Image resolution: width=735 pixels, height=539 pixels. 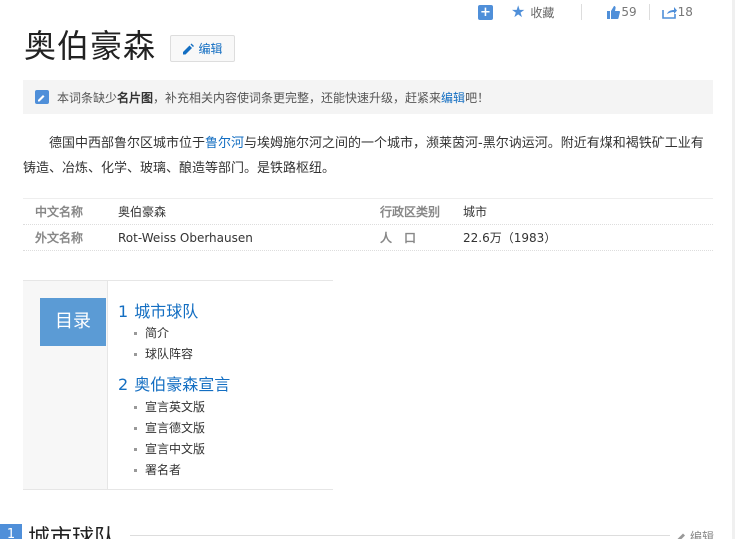 What do you see at coordinates (297, 97) in the screenshot?
I see `tip-text-mid: ，补充相关内容使词条更完整，还能快速升级，赶紧来` at bounding box center [297, 97].